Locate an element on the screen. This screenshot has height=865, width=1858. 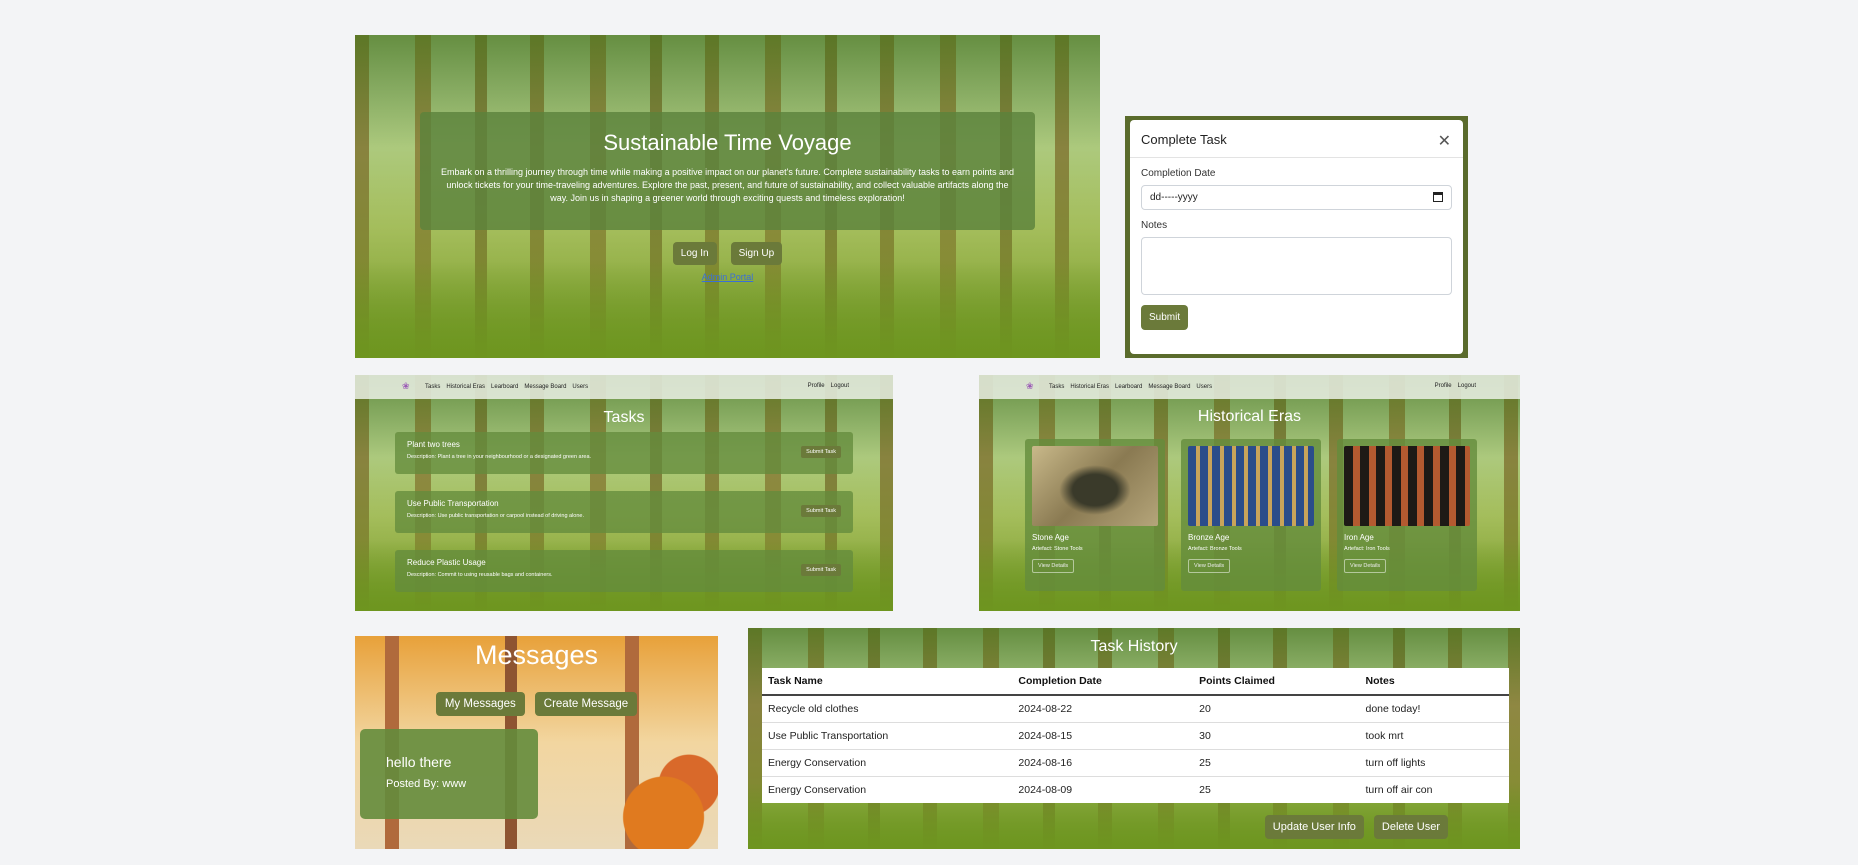
admin-portal-link: Admin Portal is located at coordinates (727, 277).